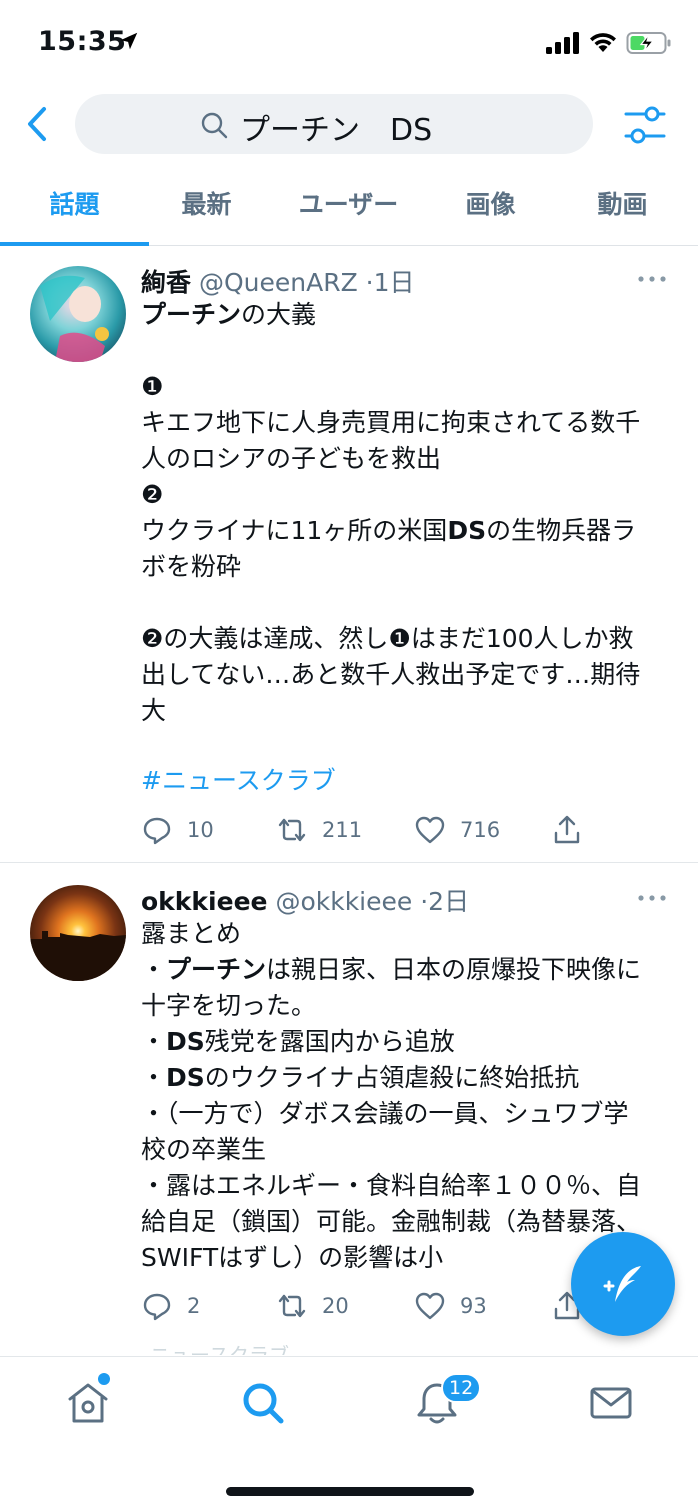  Describe the element at coordinates (457, 830) in the screenshot. I see `like-button: 716` at that location.